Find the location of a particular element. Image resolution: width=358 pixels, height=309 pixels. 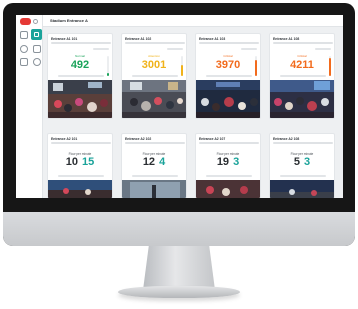

grid-icon is located at coordinates (37, 49).